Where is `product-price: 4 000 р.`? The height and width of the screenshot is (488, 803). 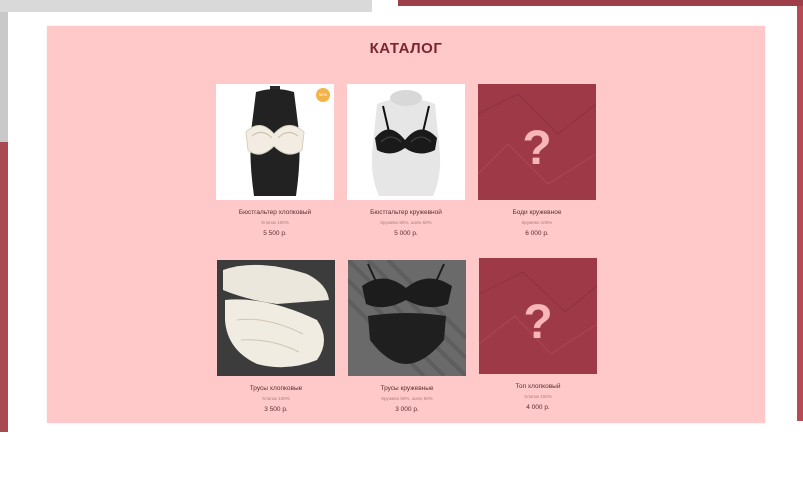 product-price: 4 000 р. is located at coordinates (538, 407).